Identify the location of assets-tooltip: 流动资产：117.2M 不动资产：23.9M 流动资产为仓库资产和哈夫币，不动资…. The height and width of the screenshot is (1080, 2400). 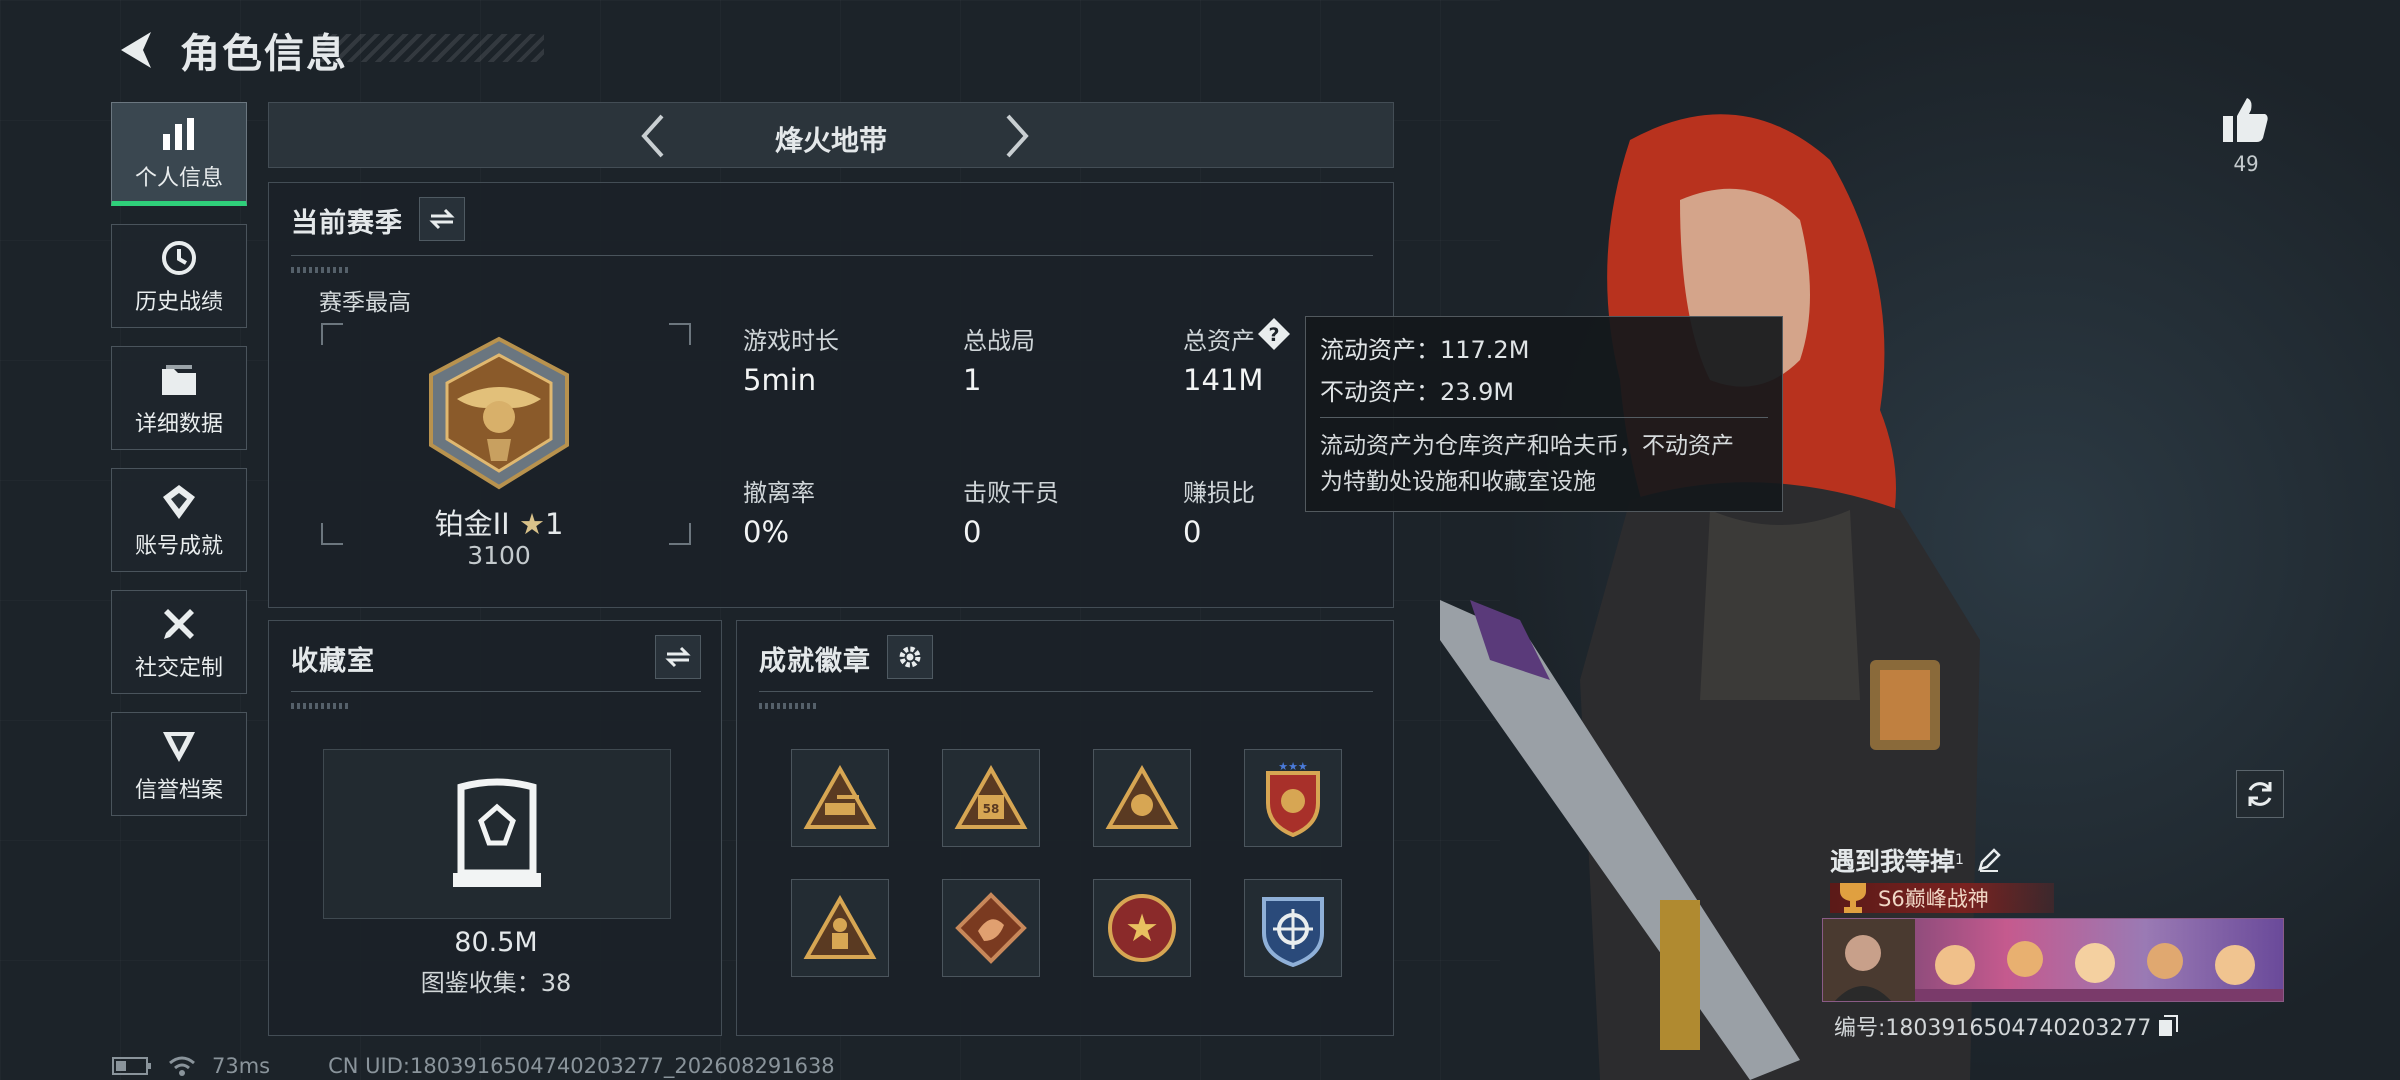
(1544, 414).